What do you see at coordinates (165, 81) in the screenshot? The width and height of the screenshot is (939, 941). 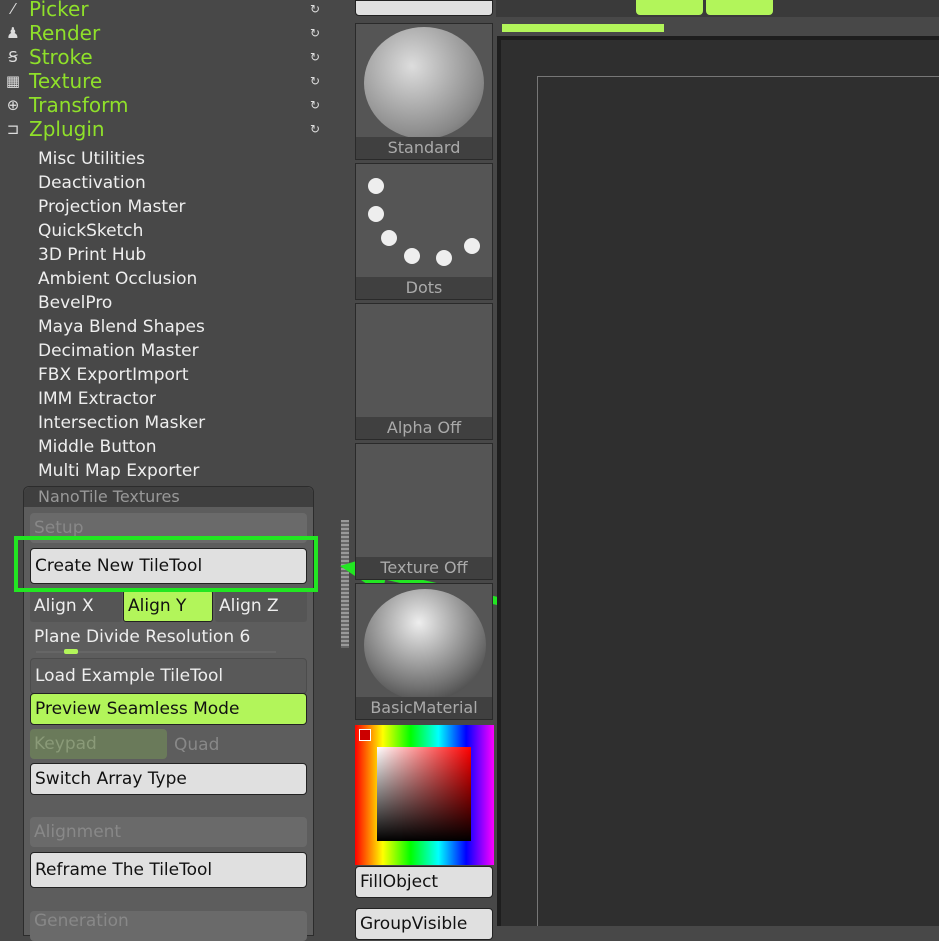 I see `menu-item-texture: ▦ Texture ↻` at bounding box center [165, 81].